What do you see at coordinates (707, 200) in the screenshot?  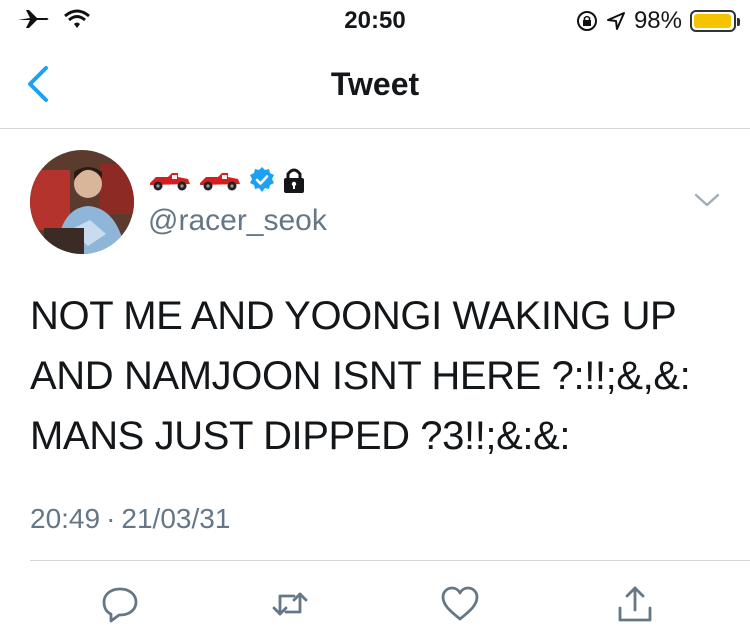 I see `chevron-down-icon` at bounding box center [707, 200].